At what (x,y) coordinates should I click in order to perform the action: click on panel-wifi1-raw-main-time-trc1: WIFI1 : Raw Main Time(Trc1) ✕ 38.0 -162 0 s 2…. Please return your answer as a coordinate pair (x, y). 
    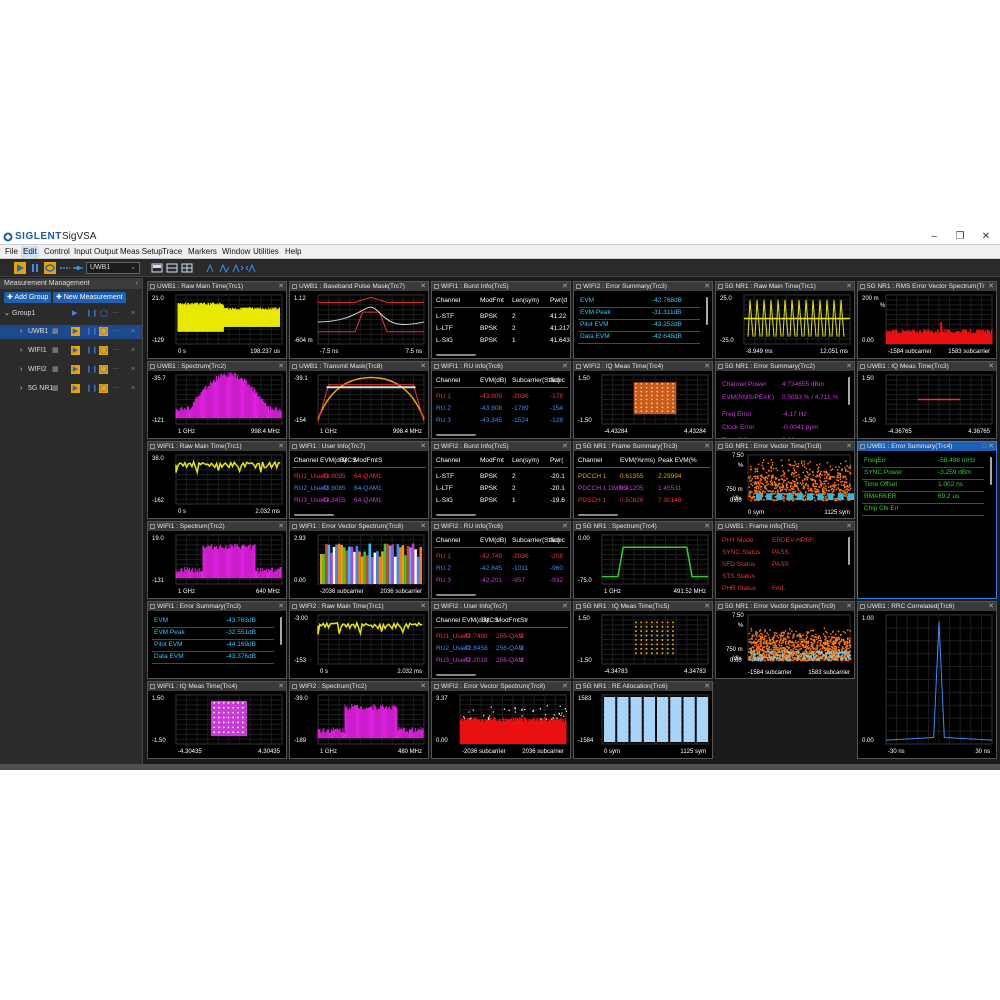
    Looking at the image, I should click on (217, 480).